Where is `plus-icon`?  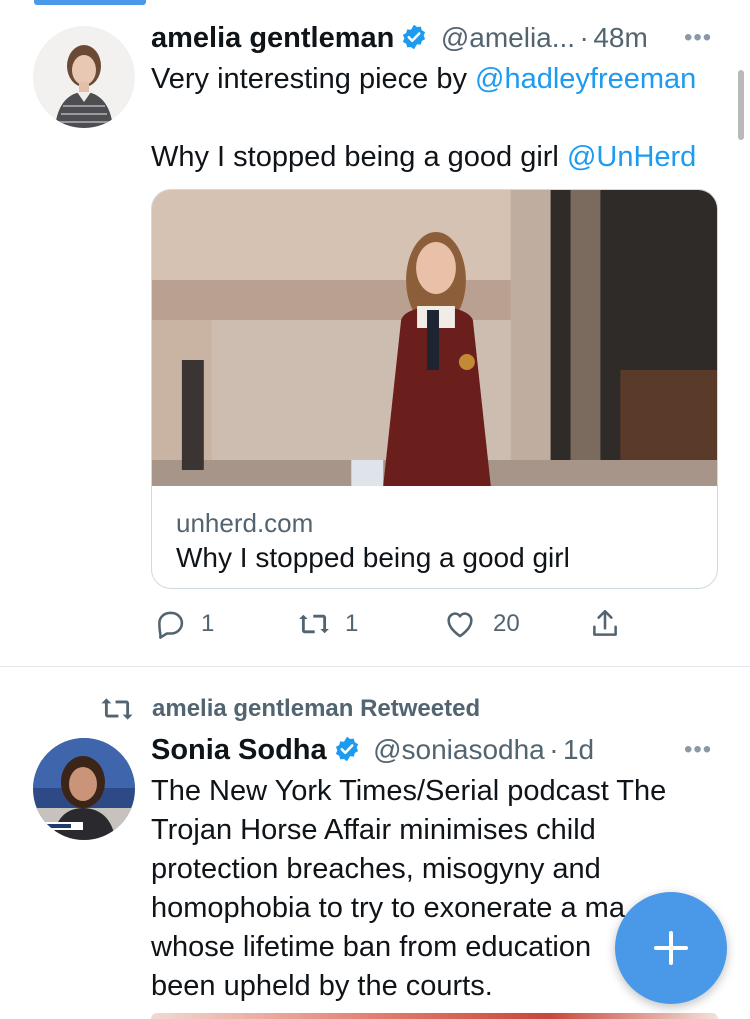
plus-icon is located at coordinates (671, 948).